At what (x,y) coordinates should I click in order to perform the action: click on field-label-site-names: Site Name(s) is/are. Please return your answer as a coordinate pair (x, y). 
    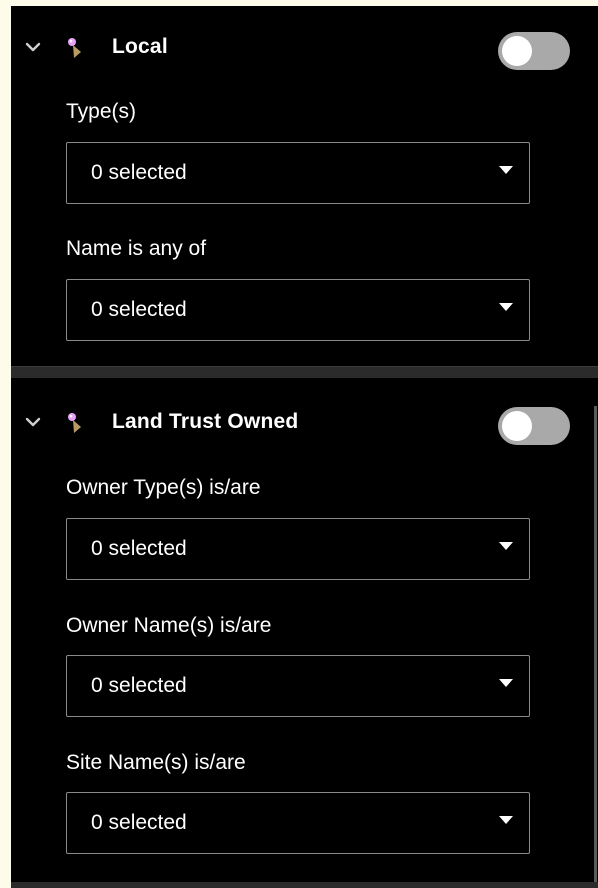
    Looking at the image, I should click on (156, 762).